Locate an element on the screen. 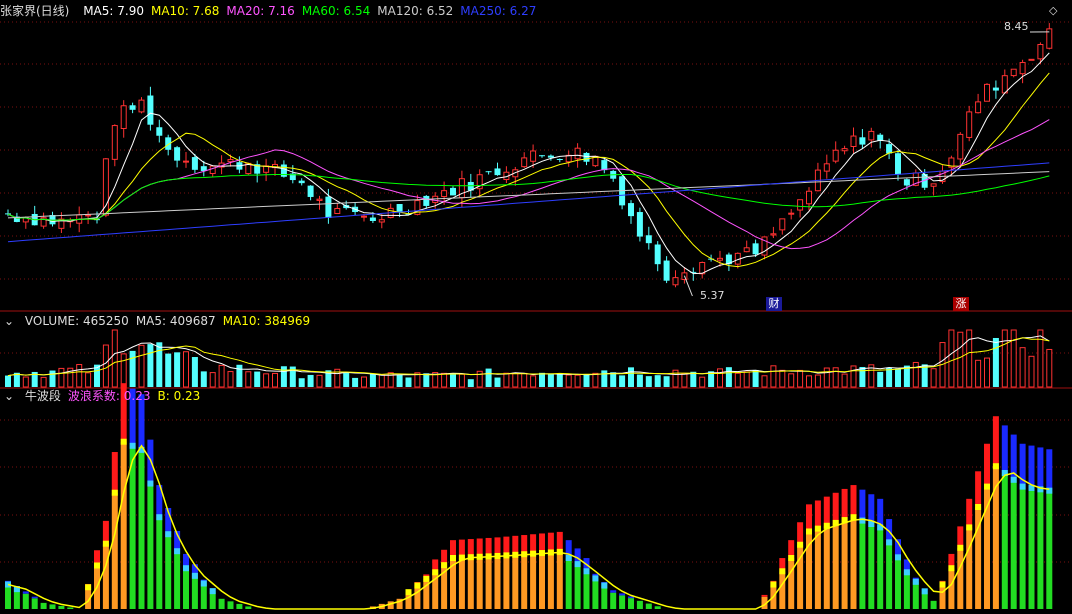  legend-item: 牛波段 is located at coordinates (42, 396).